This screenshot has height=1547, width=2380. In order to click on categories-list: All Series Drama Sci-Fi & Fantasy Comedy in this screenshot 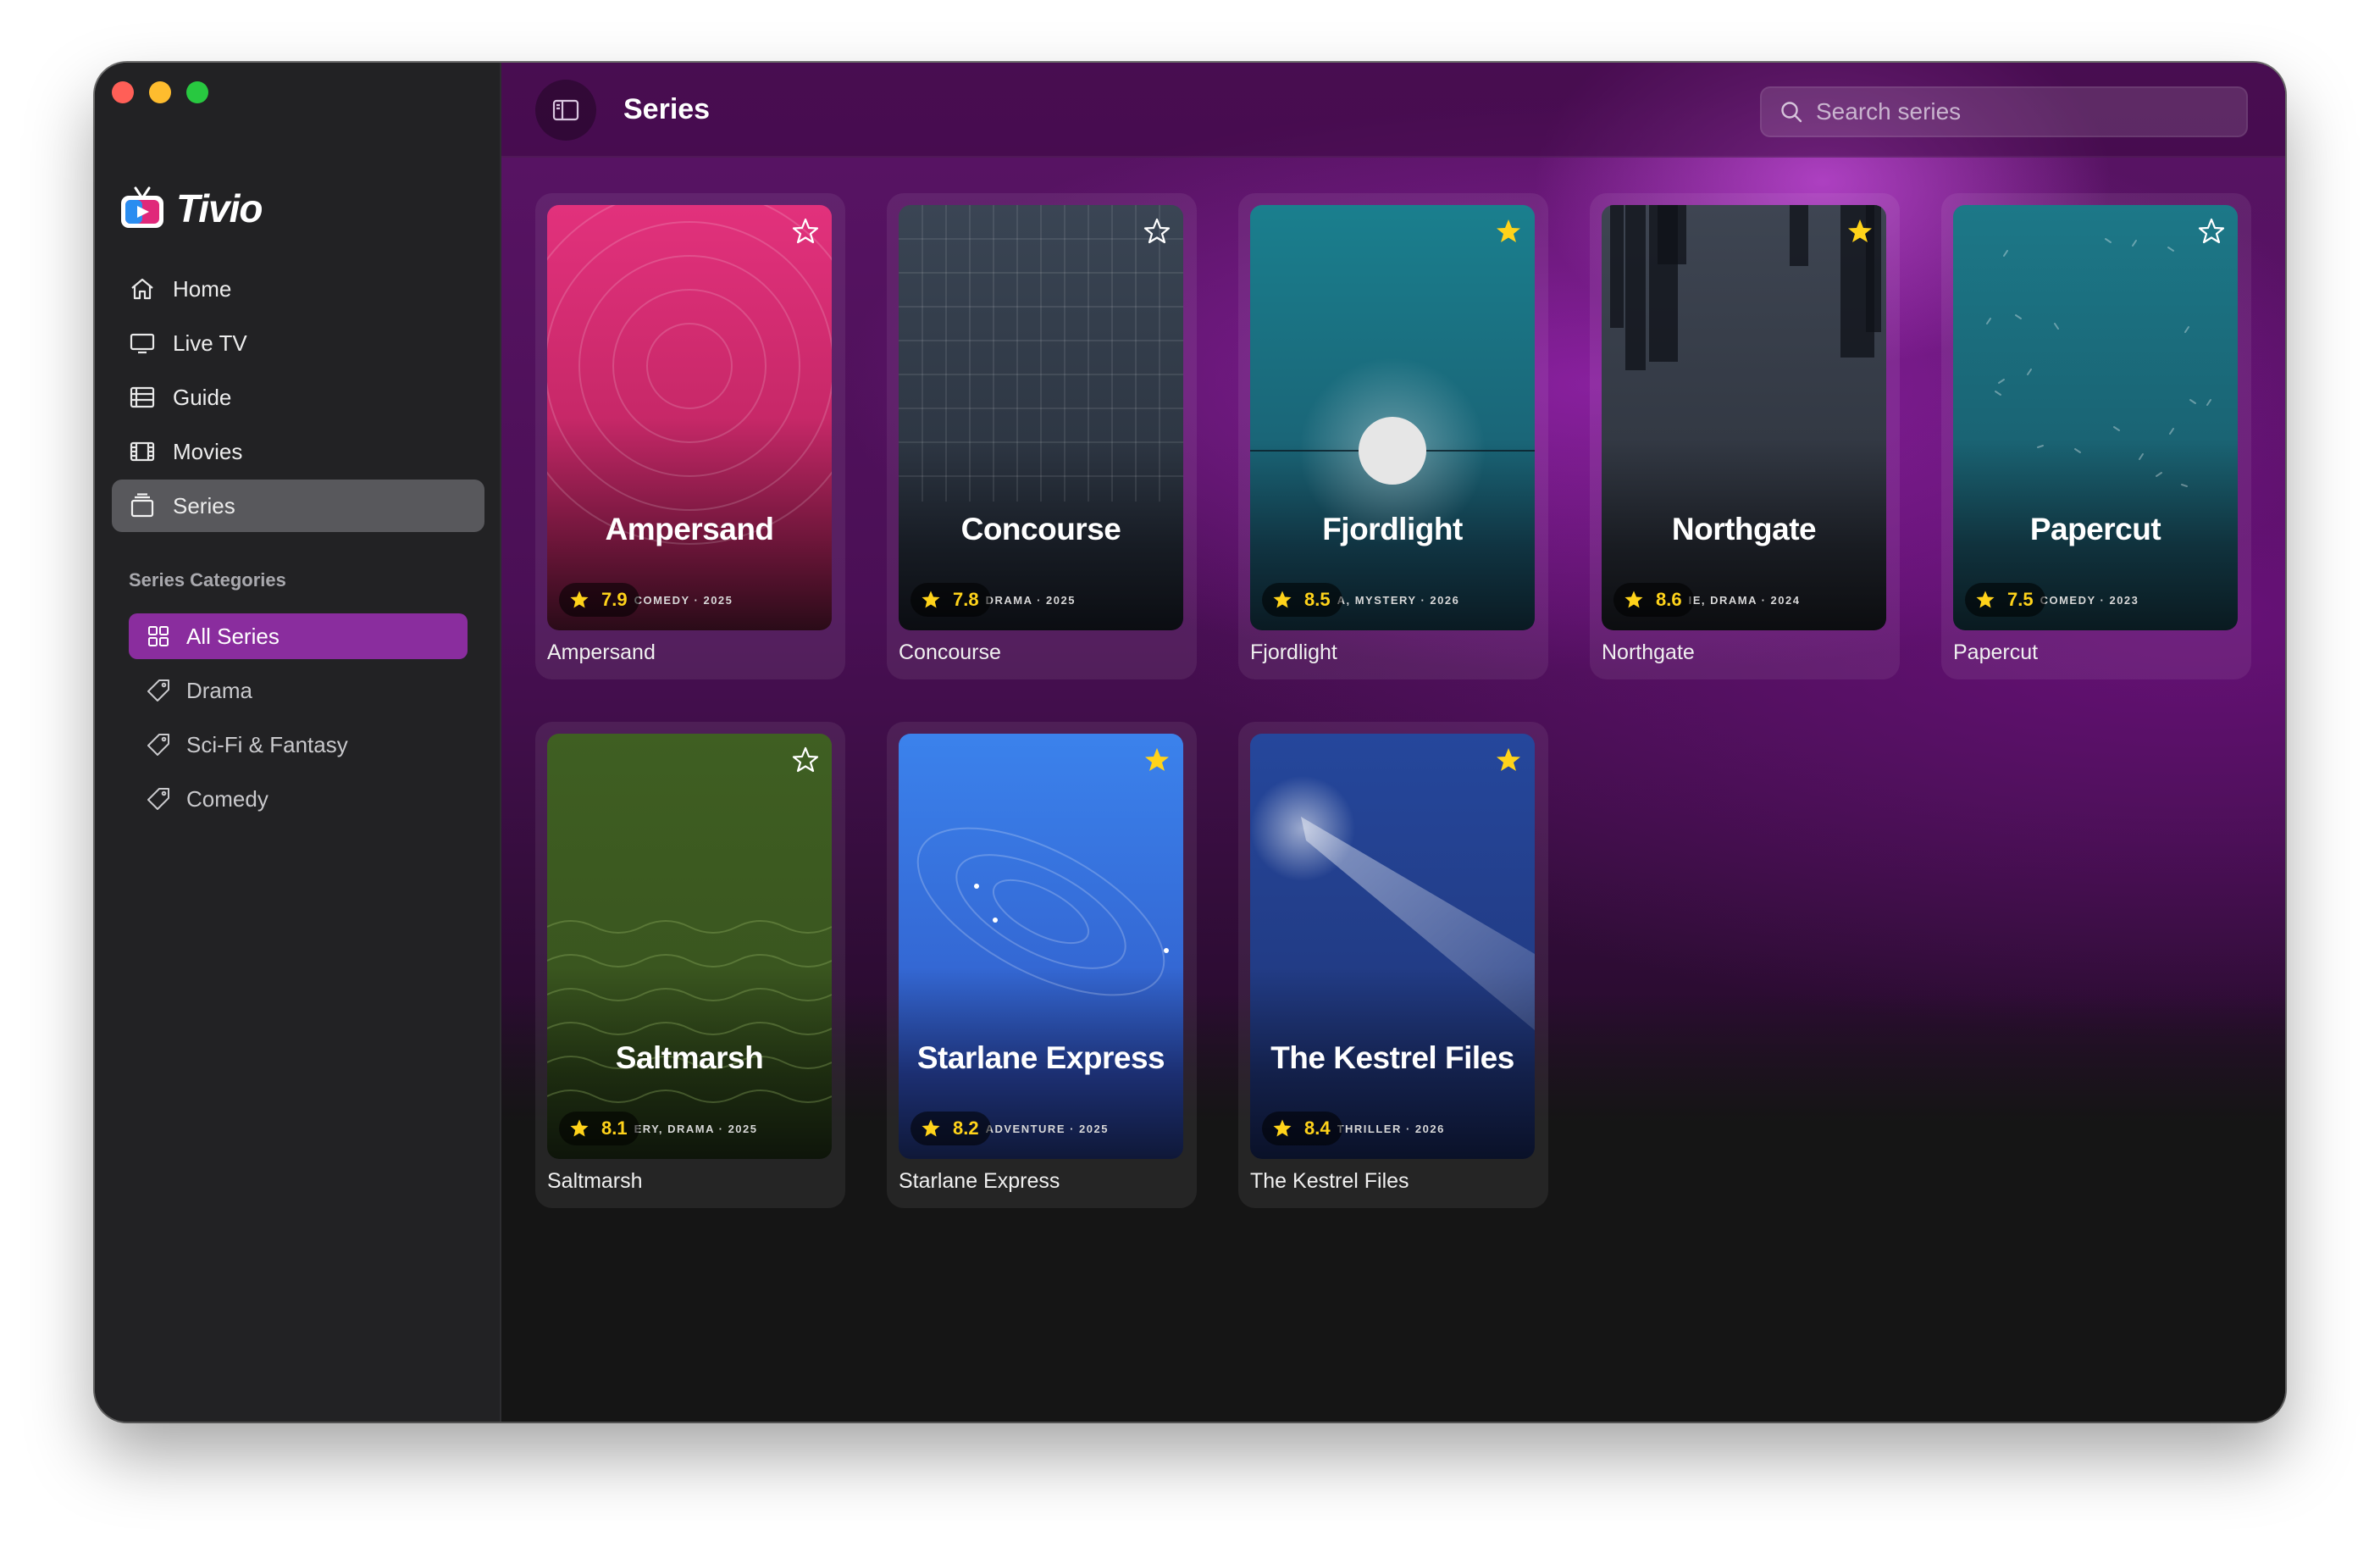, I will do `click(299, 721)`.